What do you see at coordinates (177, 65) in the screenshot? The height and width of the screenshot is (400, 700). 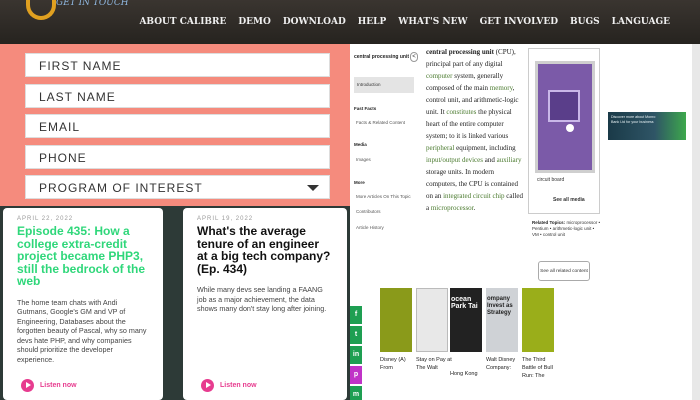 I see `first-name-field: FIRST NAME` at bounding box center [177, 65].